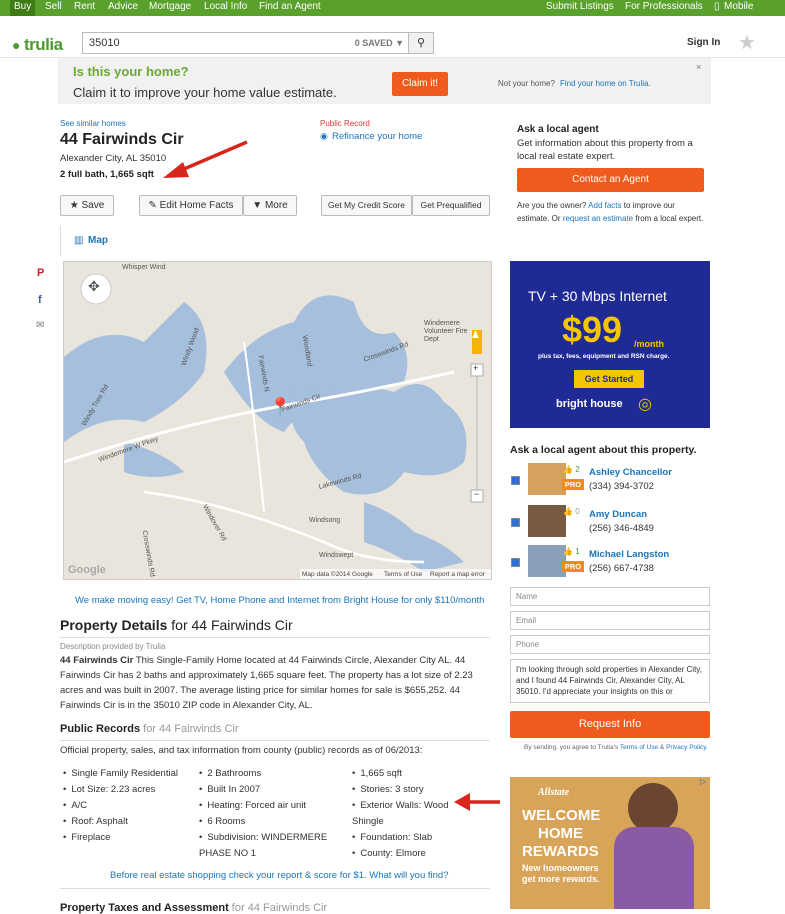 Image resolution: width=785 pixels, height=914 pixels. What do you see at coordinates (475, 335) in the screenshot?
I see `pegman-icon: ♟` at bounding box center [475, 335].